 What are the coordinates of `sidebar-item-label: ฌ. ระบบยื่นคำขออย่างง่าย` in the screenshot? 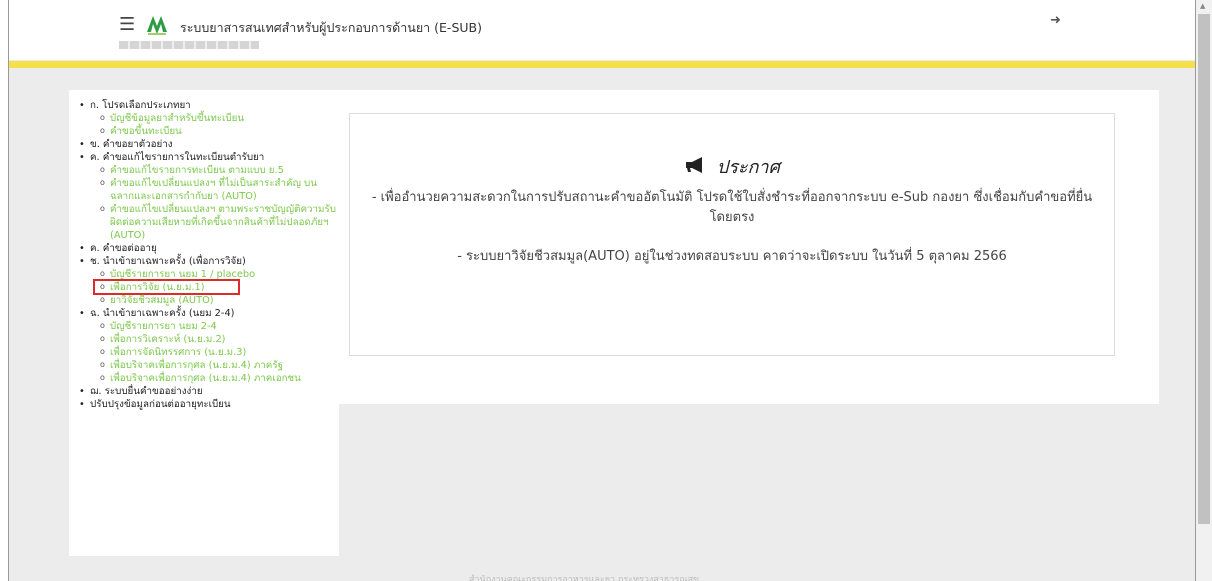 It's located at (146, 391).